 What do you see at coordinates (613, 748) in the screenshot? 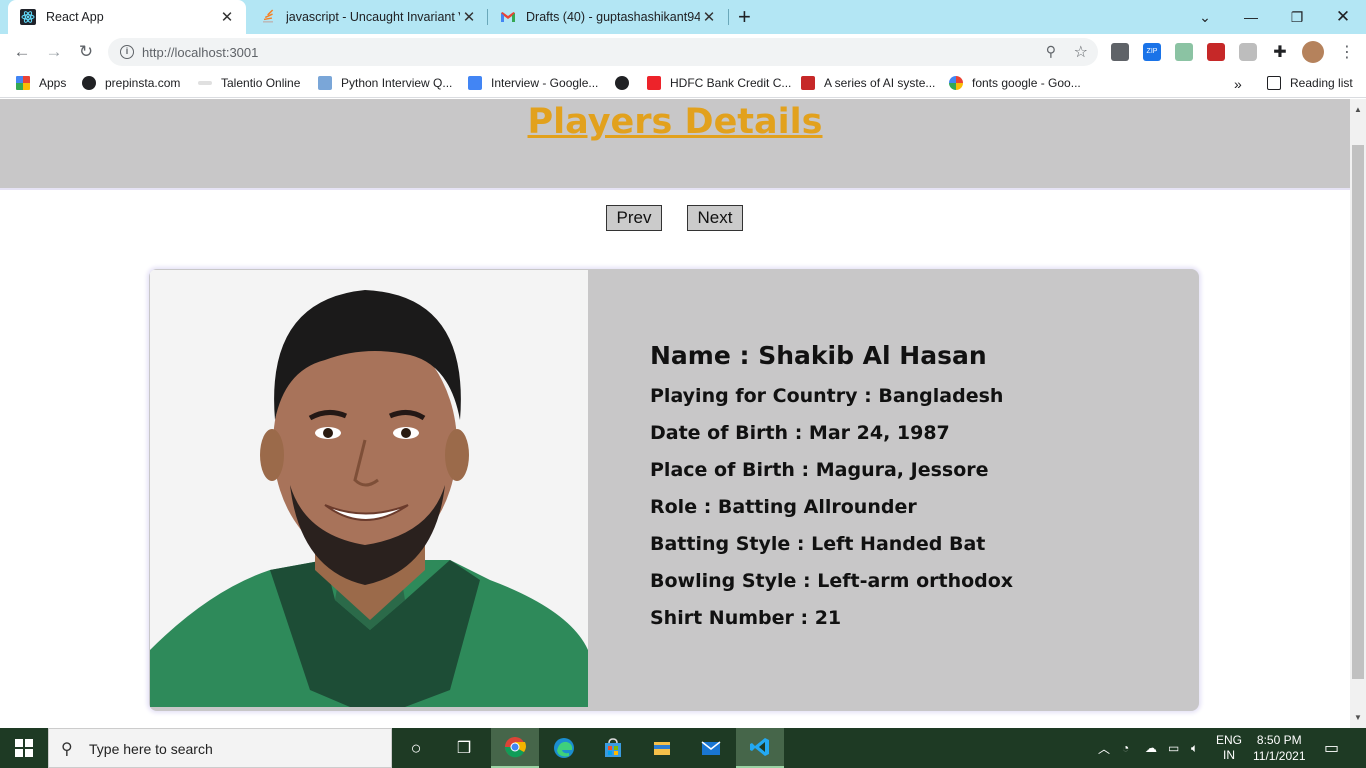
I see `store-taskbar-icon` at bounding box center [613, 748].